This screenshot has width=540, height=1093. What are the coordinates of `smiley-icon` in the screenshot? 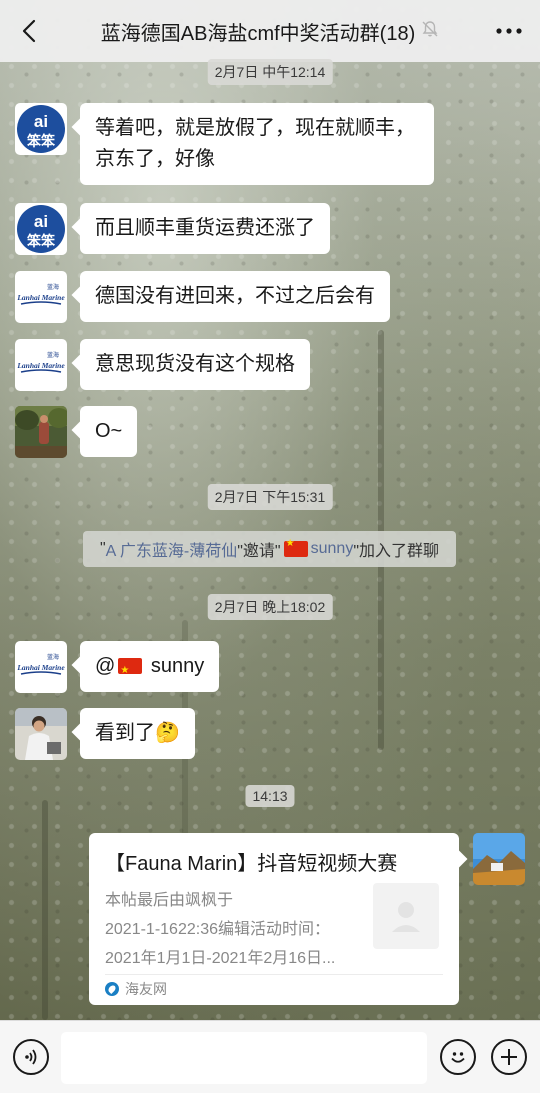 It's located at (458, 1057).